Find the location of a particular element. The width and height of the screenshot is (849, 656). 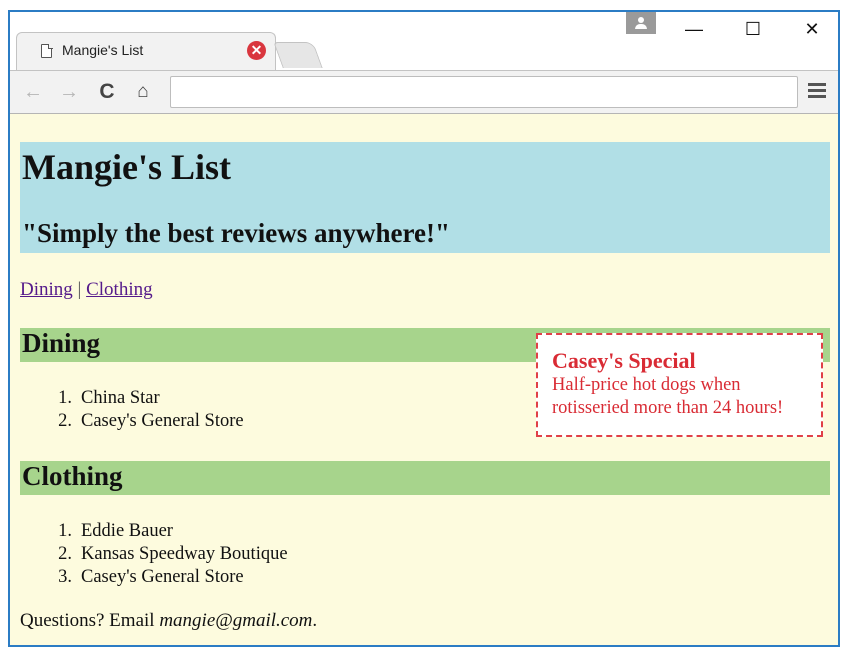

page-footer: Questions? Email mangie@gmail.com. is located at coordinates (168, 621).